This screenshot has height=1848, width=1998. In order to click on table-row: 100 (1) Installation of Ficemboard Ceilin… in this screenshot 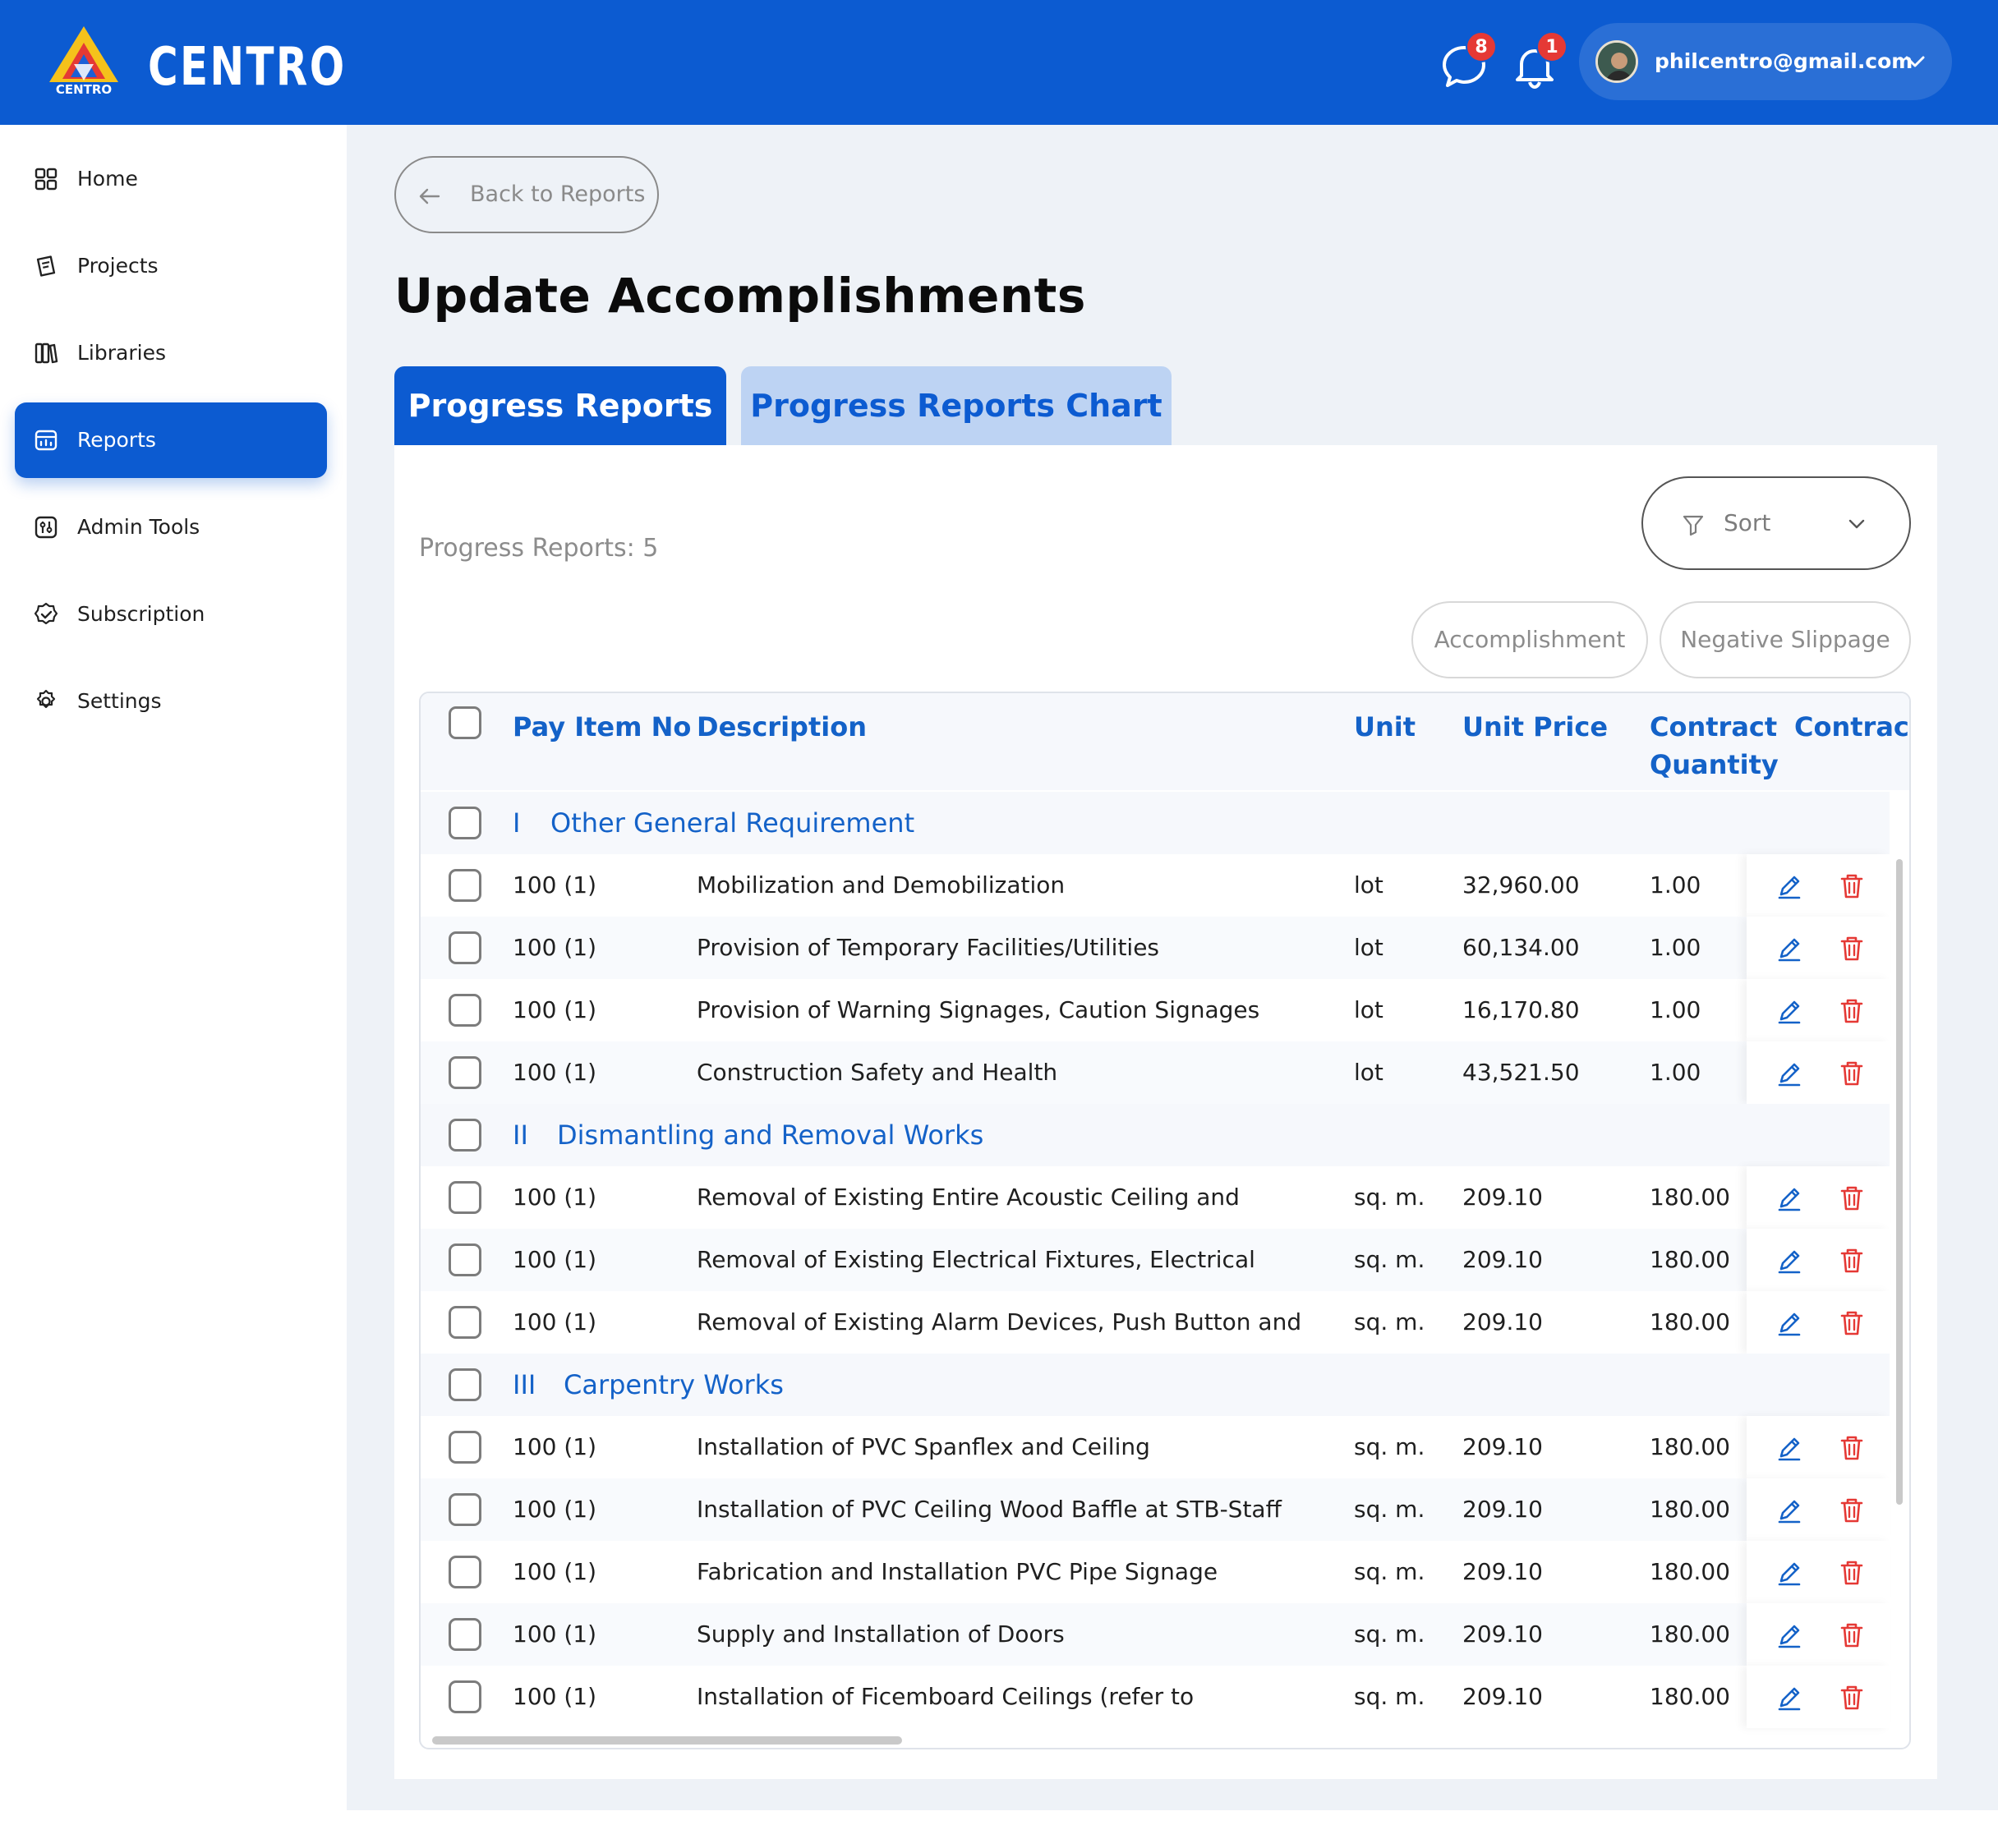, I will do `click(1156, 1697)`.